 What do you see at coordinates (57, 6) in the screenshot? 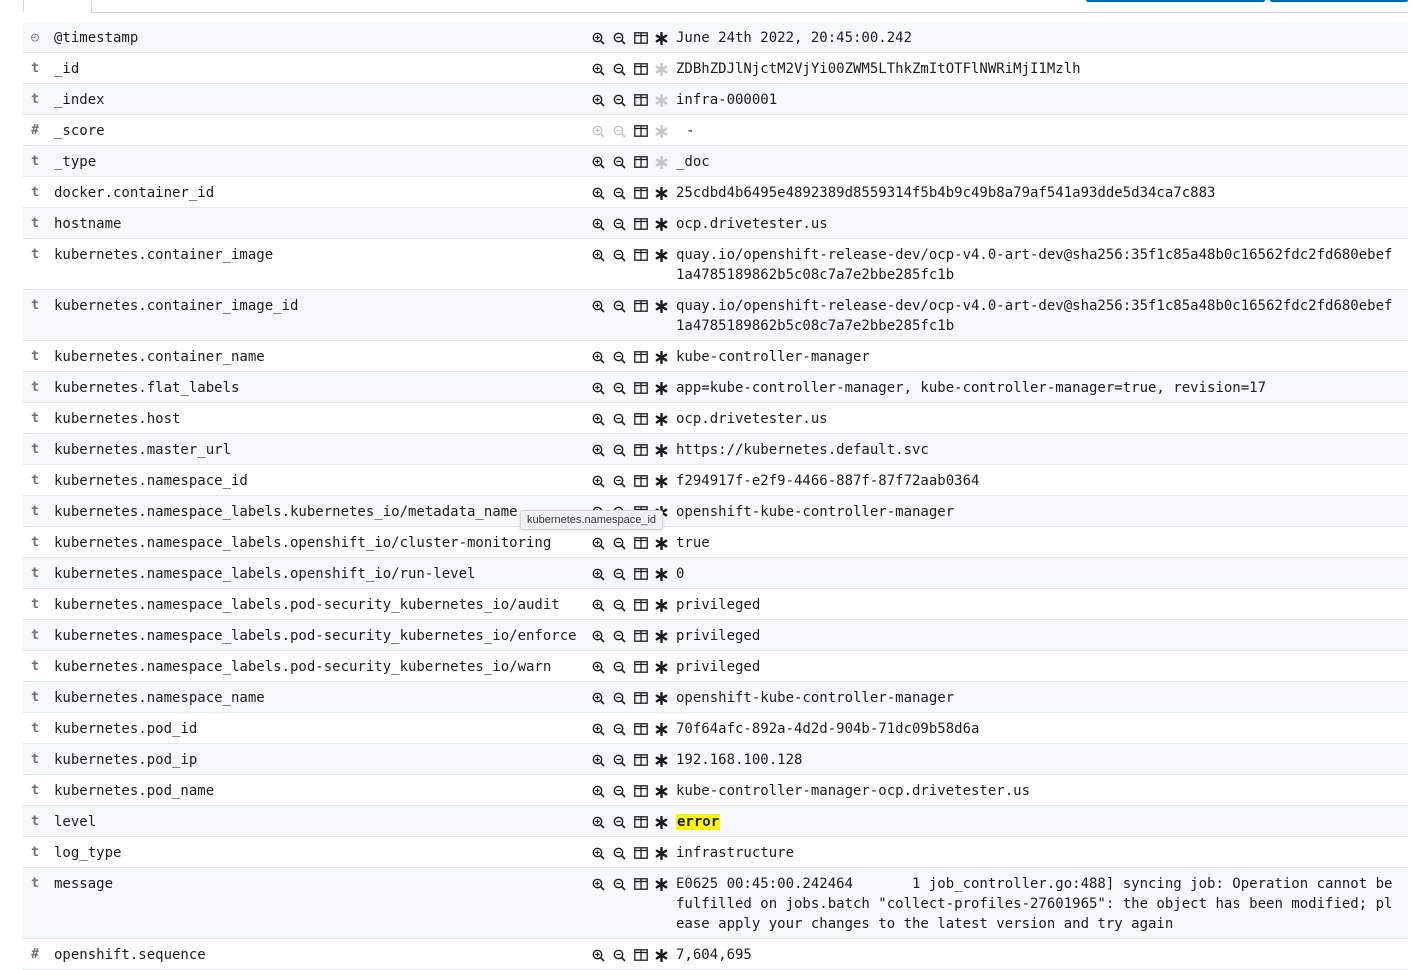
I see `tab-table` at bounding box center [57, 6].